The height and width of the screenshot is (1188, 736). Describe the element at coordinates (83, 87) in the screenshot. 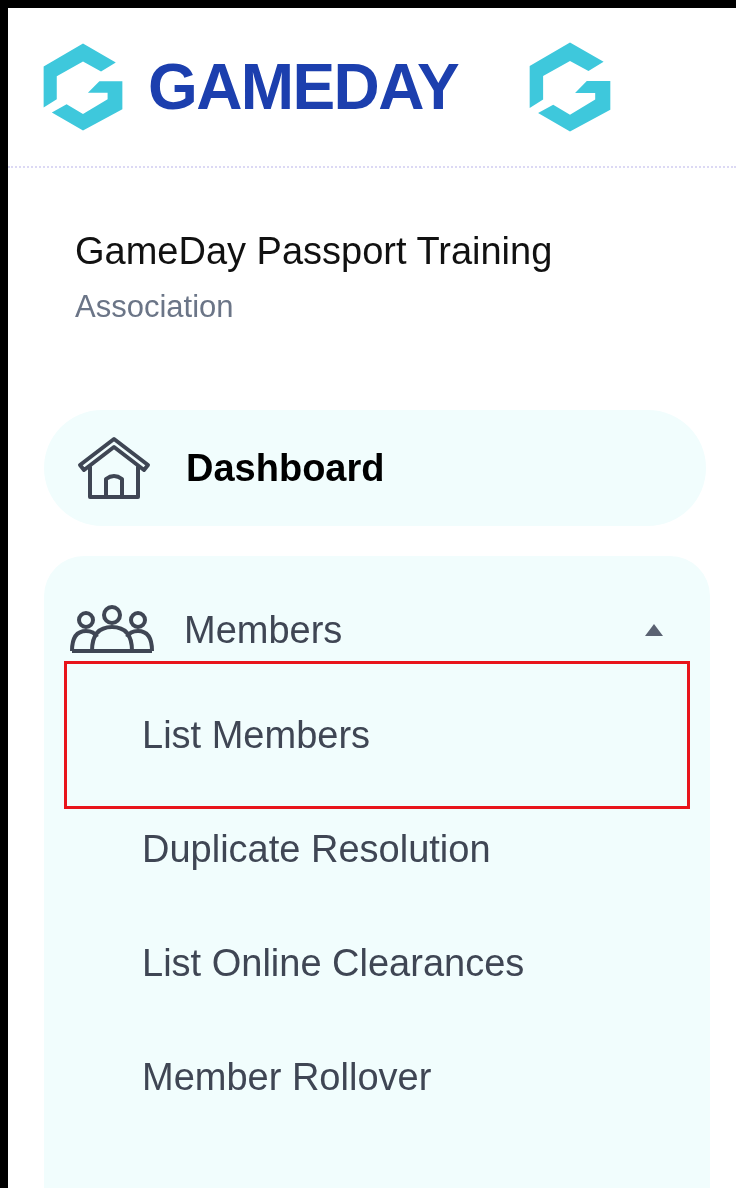

I see `logo-icon` at that location.